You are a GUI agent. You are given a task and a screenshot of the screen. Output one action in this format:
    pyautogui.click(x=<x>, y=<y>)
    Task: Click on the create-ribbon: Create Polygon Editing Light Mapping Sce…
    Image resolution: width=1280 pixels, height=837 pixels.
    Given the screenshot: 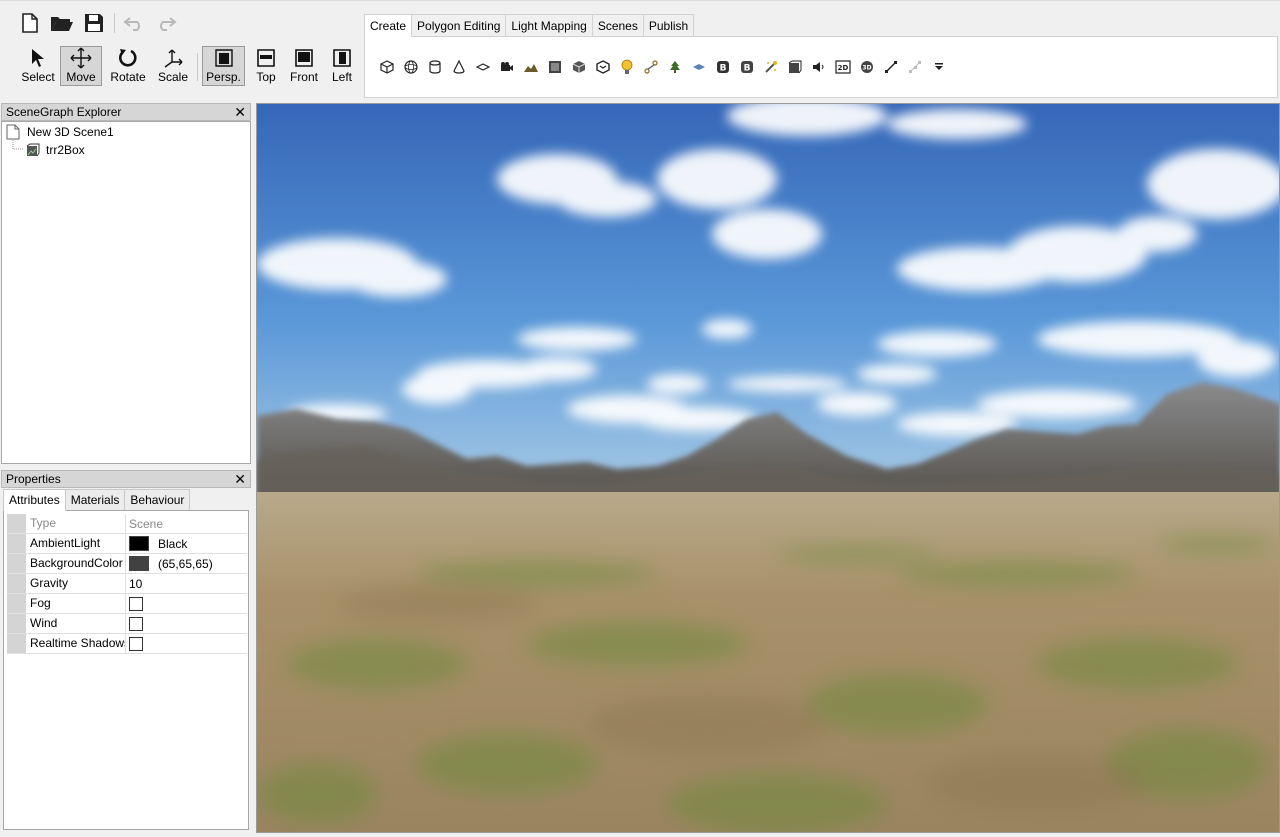 What is the action you would take?
    pyautogui.click(x=821, y=56)
    